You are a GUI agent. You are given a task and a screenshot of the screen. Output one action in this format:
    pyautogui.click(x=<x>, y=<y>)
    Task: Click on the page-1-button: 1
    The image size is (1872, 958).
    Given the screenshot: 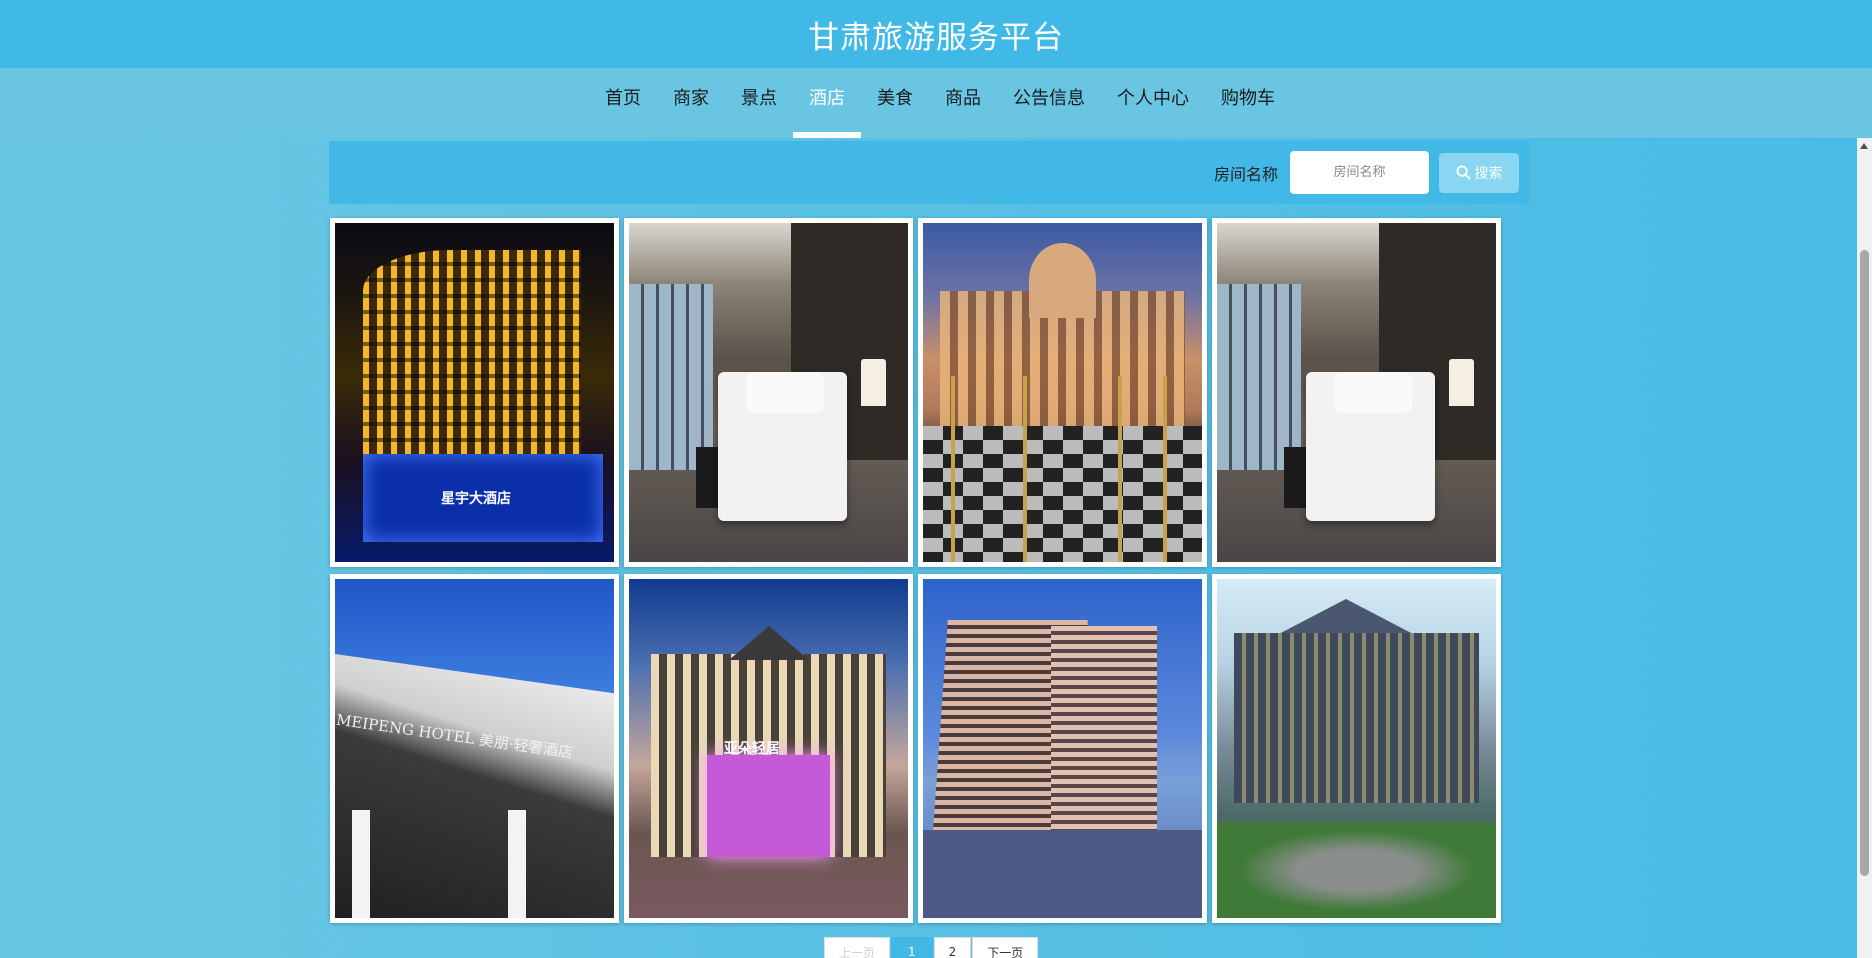 What is the action you would take?
    pyautogui.click(x=912, y=947)
    